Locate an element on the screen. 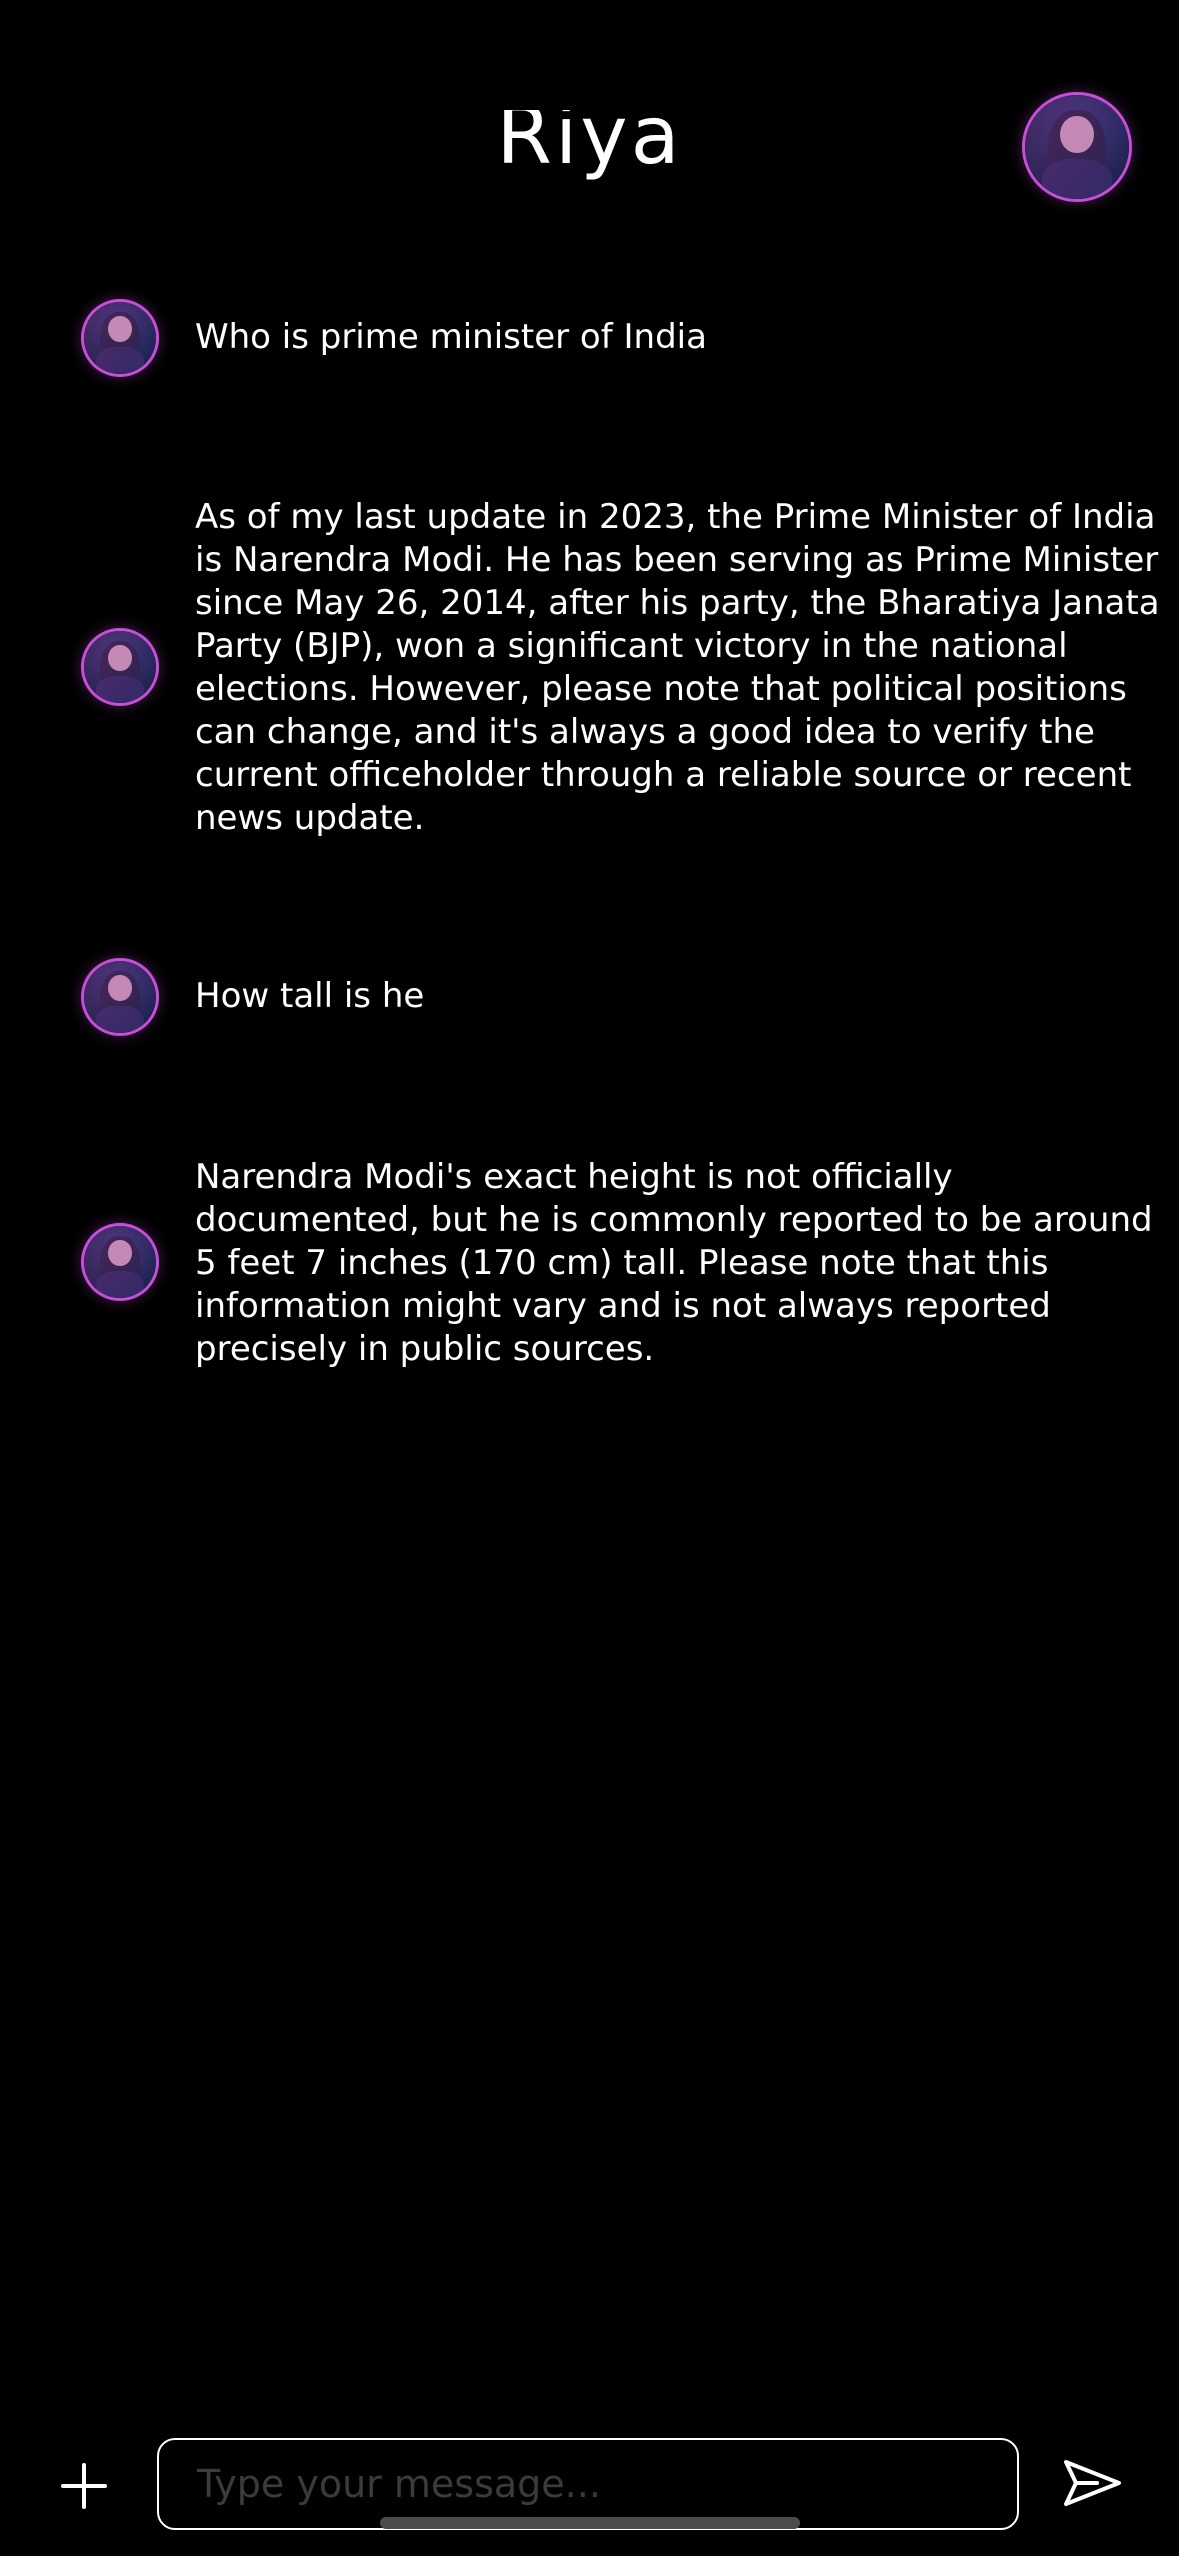 This screenshot has width=1179, height=2556. message-text: How tall is he is located at coordinates (310, 996).